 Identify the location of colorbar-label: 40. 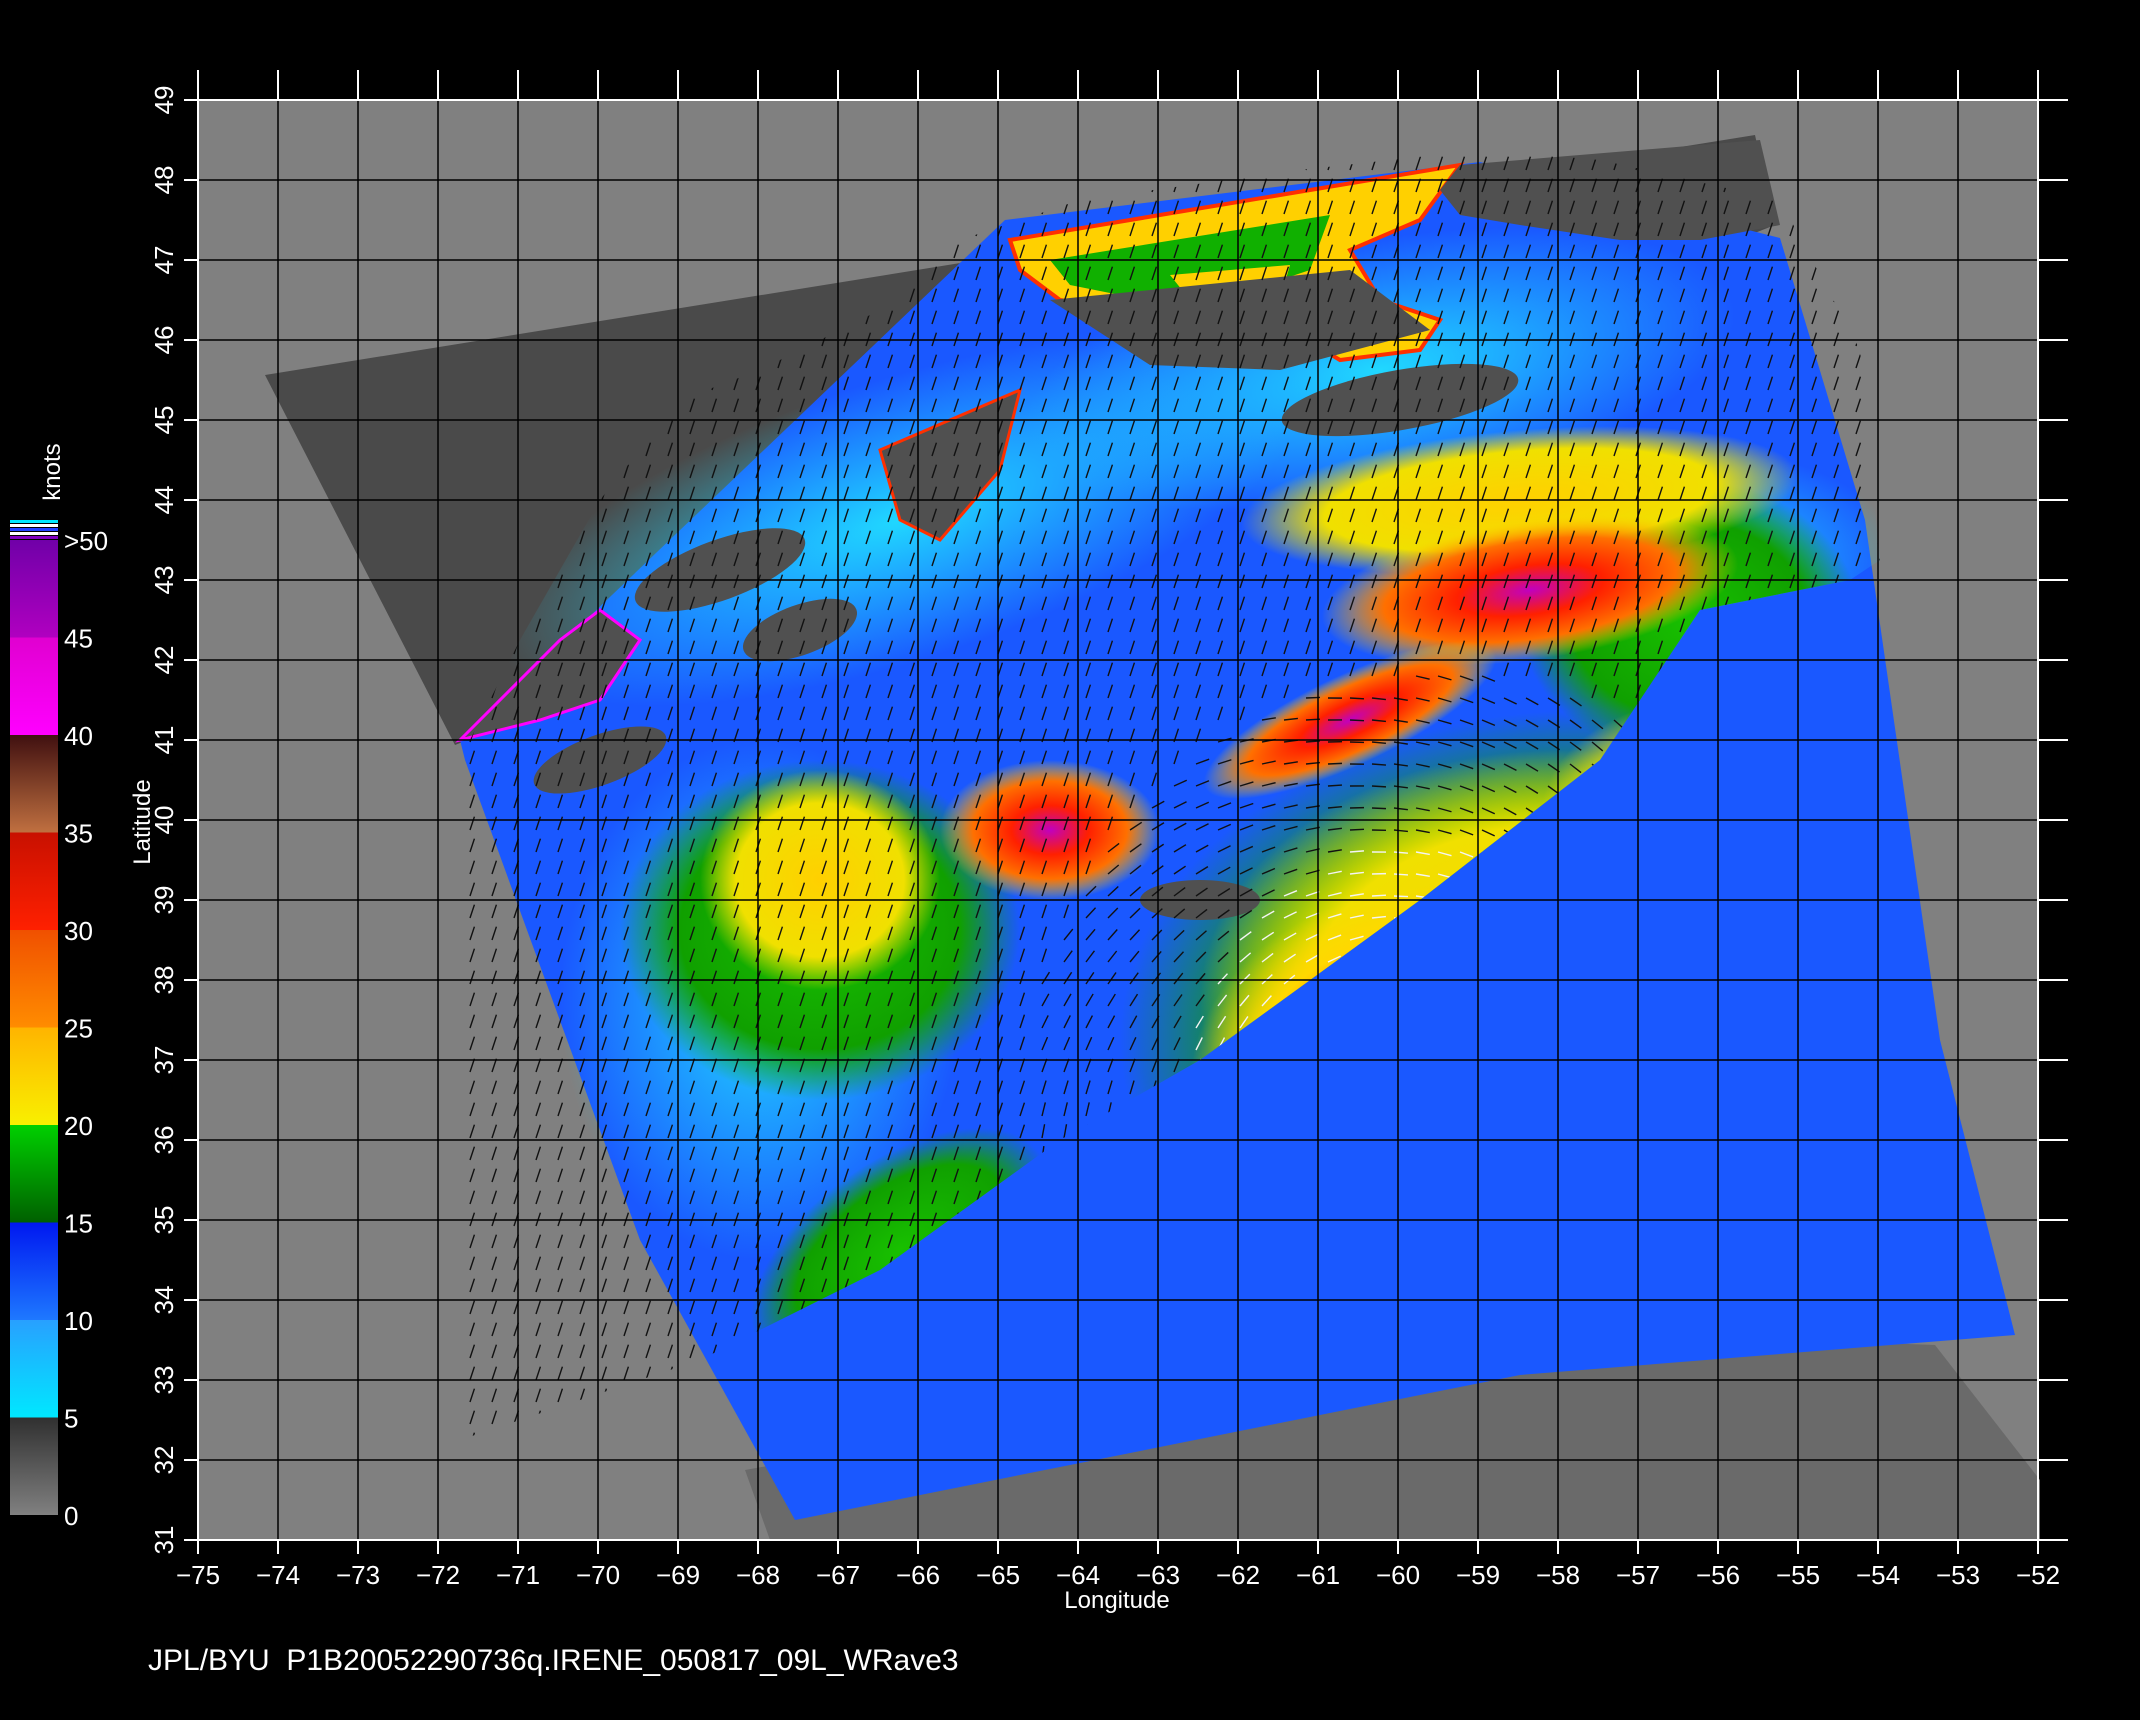
(78, 736).